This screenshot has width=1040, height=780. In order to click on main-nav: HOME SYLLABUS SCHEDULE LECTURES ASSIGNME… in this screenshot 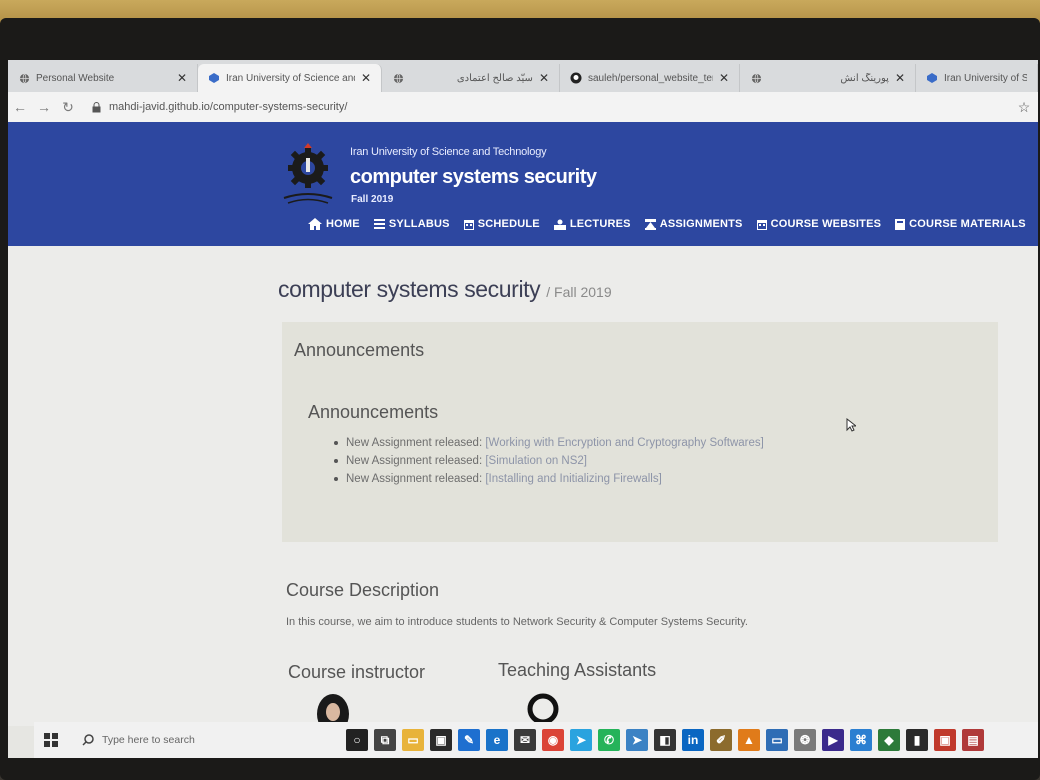, I will do `click(667, 224)`.